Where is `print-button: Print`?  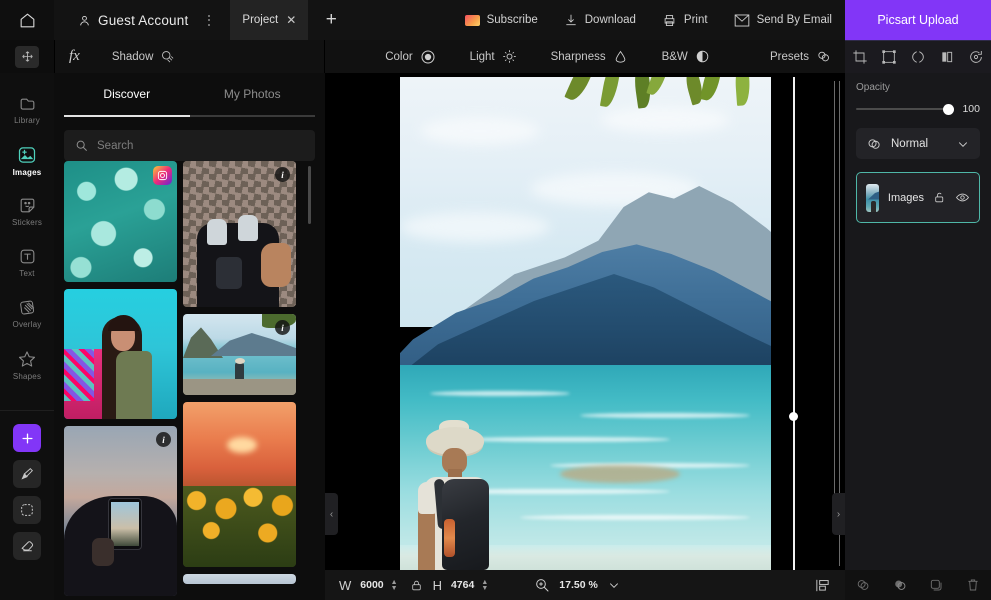 print-button: Print is located at coordinates (685, 20).